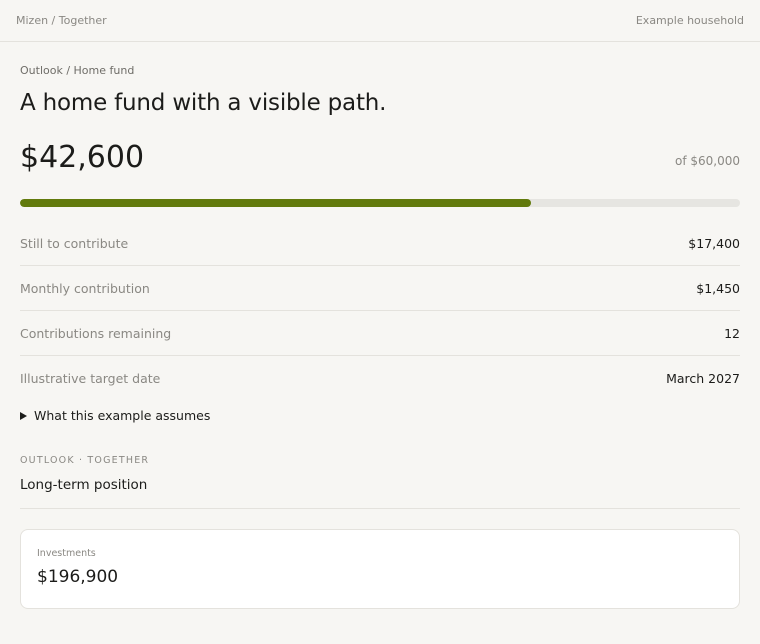 This screenshot has width=760, height=644. What do you see at coordinates (380, 157) in the screenshot?
I see `amount-row: $42,600 of $60,000` at bounding box center [380, 157].